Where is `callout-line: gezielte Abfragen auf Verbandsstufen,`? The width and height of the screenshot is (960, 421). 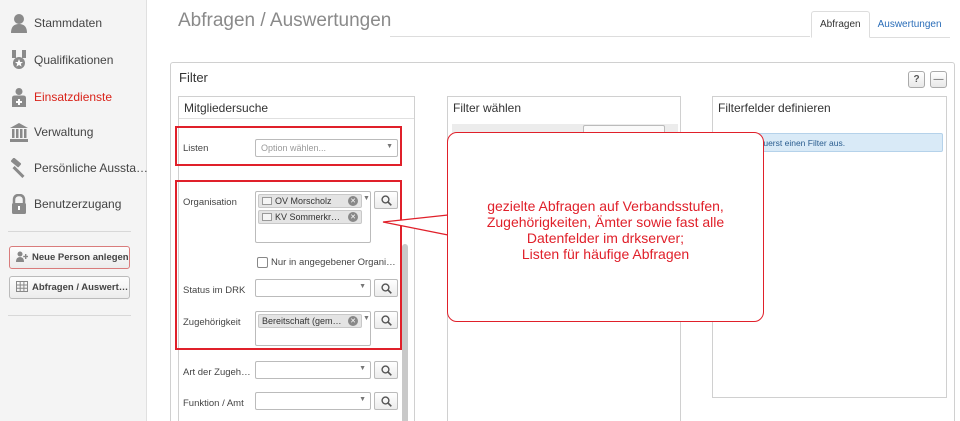
callout-line: gezielte Abfragen auf Verbandsstufen, is located at coordinates (605, 206).